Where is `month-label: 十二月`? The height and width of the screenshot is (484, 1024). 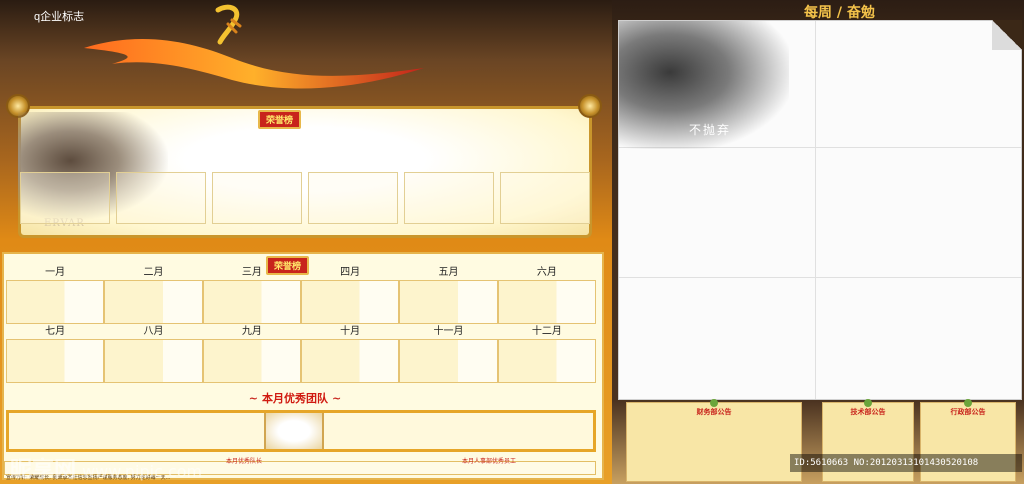
month-label: 十二月 is located at coordinates (546, 331).